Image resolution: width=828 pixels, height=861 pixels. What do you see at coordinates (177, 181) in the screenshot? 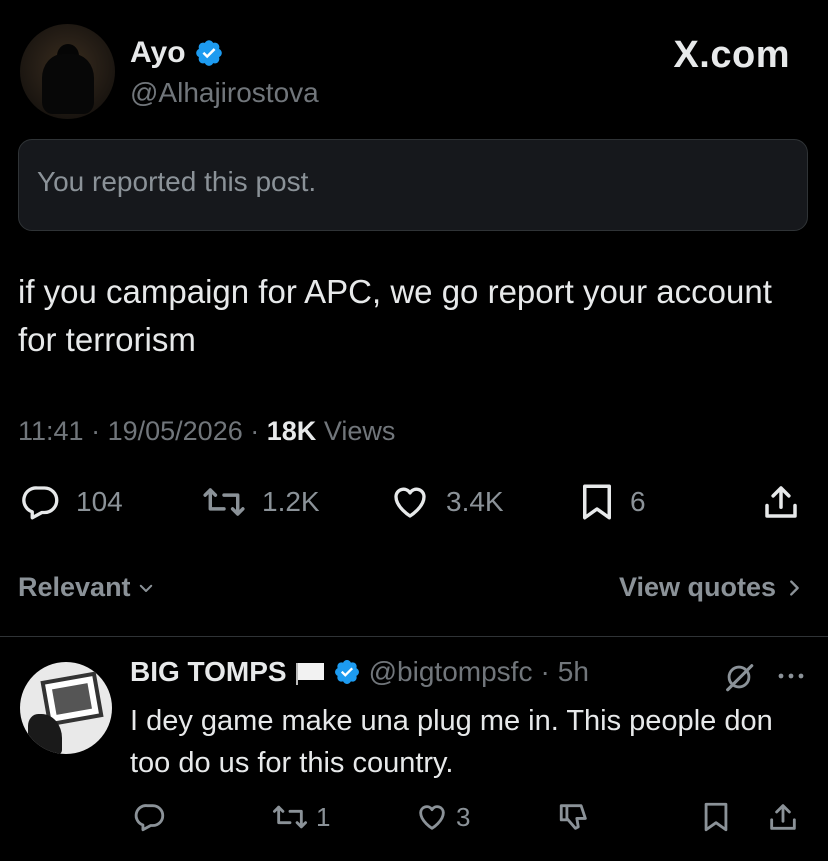
I see `reported-notice-text: You reported this post.` at bounding box center [177, 181].